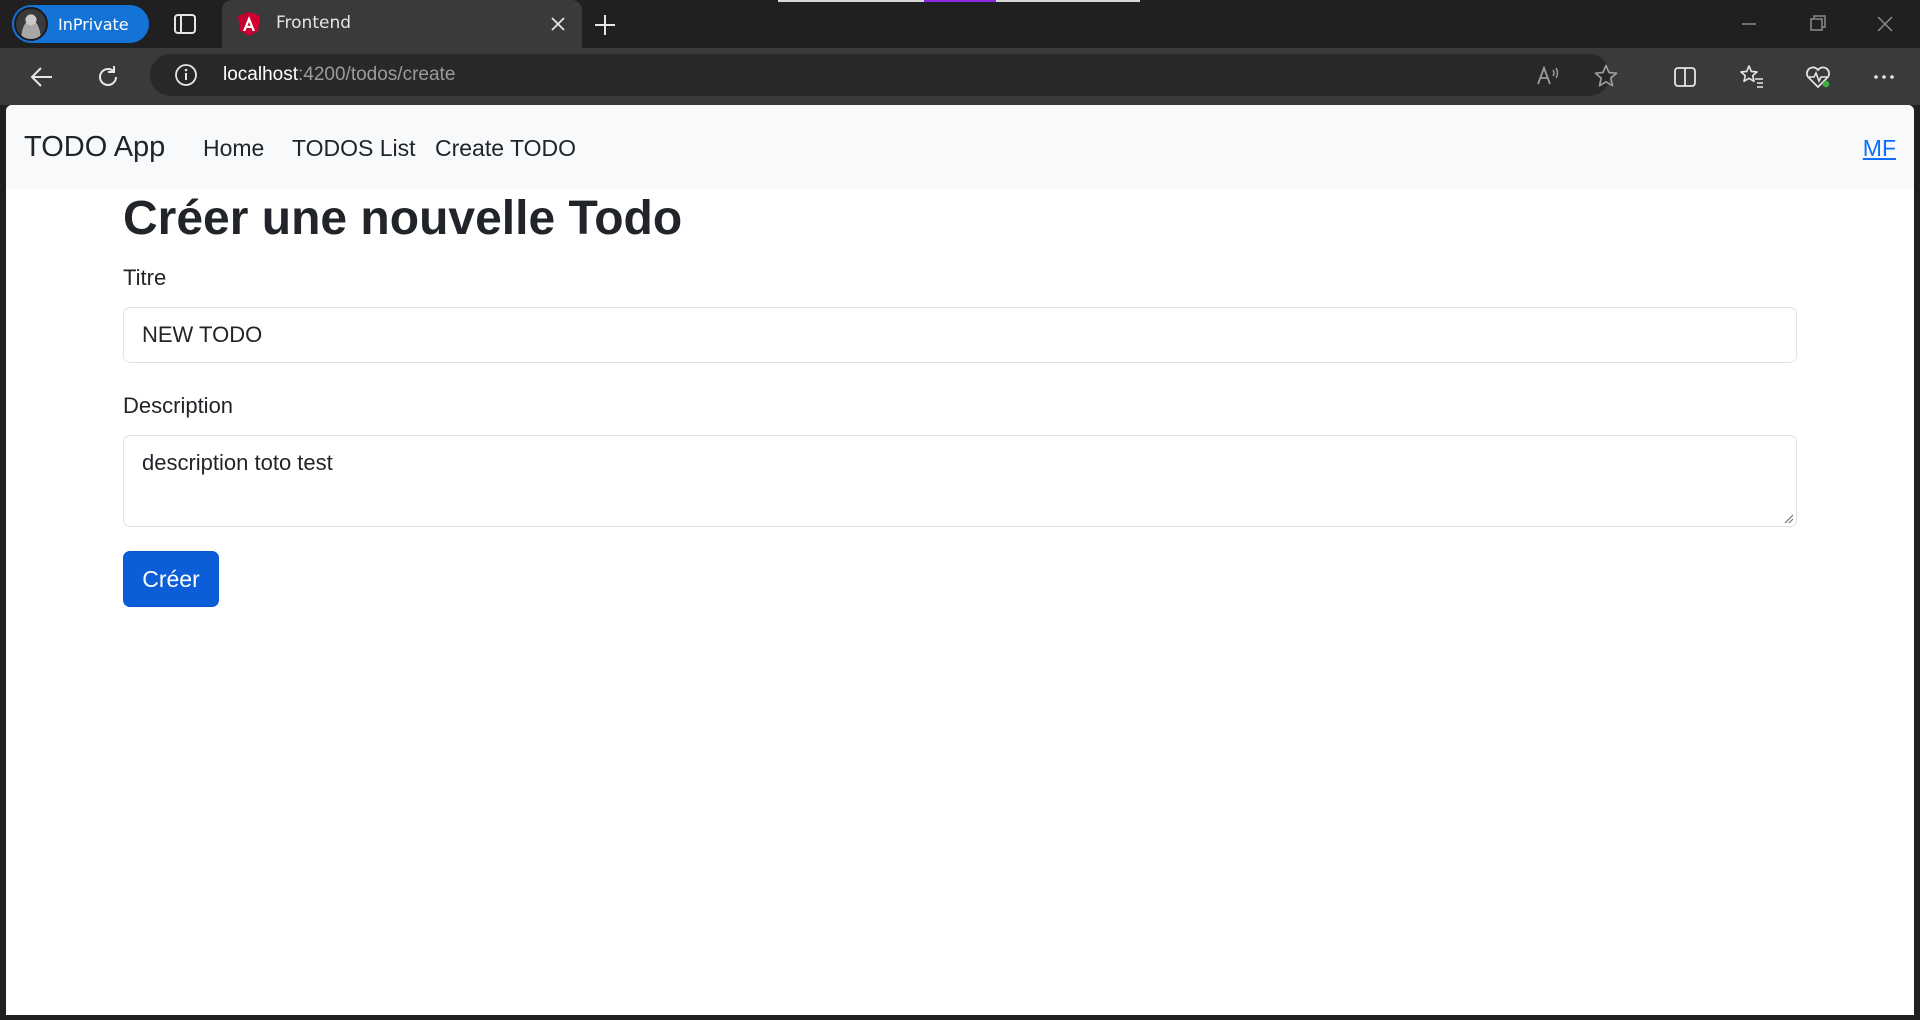 This screenshot has height=1020, width=1920. I want to click on app-navbar: TODO App Home TODOS List Create TODO MF, so click(960, 147).